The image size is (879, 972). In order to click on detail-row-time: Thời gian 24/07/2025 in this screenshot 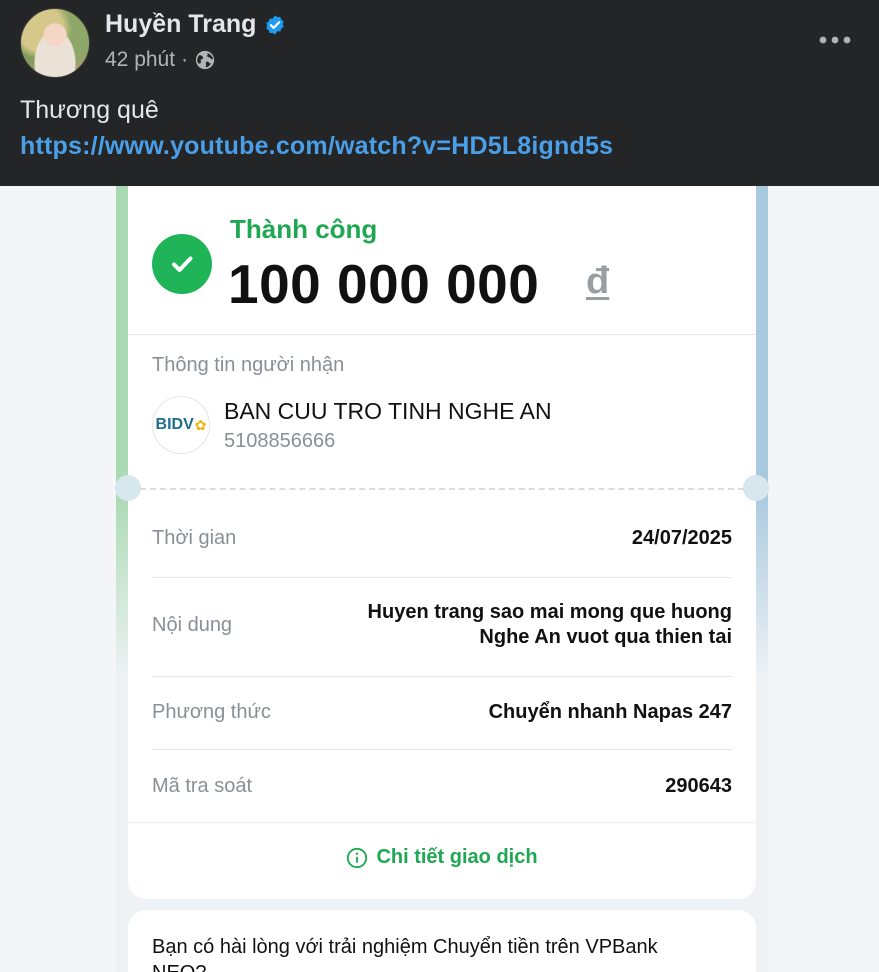, I will do `click(442, 538)`.